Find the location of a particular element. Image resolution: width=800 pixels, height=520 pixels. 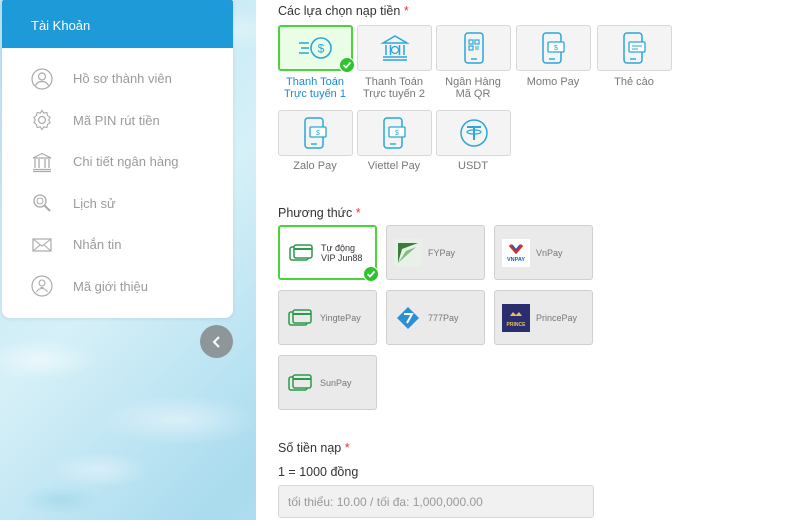

prince-logo-text: PRINCE is located at coordinates (517, 325).